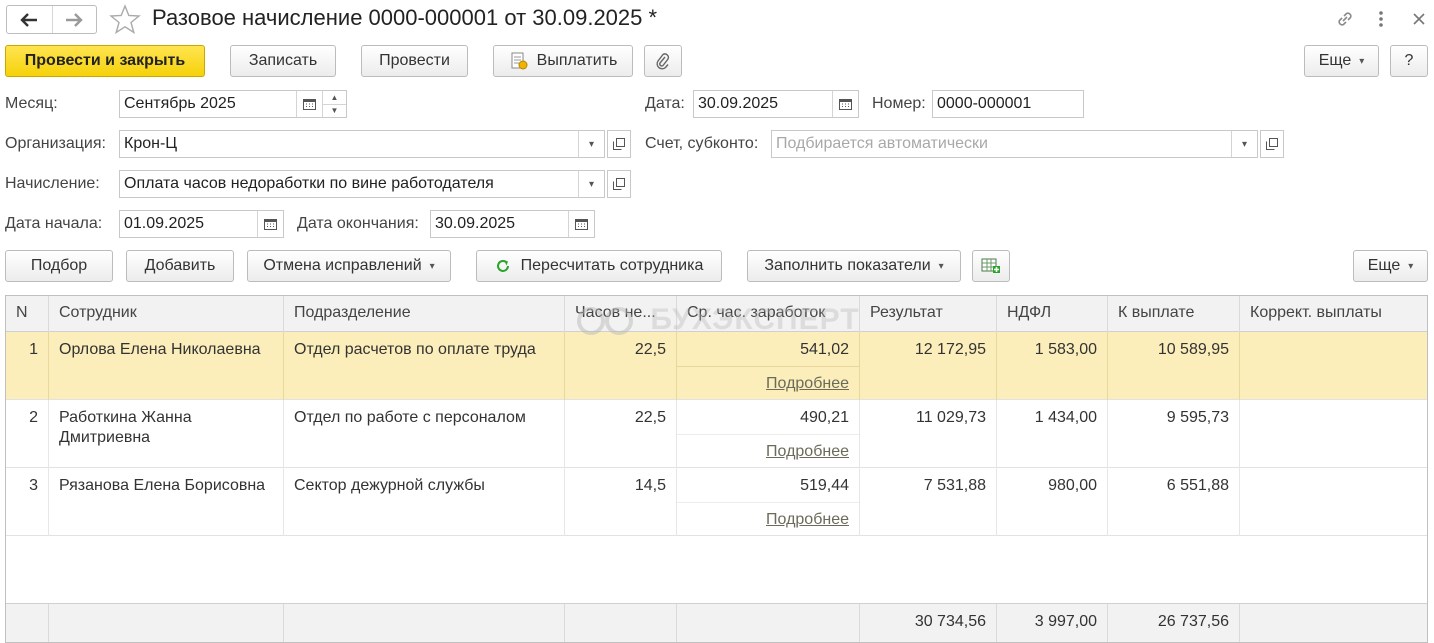 The width and height of the screenshot is (1434, 643). Describe the element at coordinates (768, 366) in the screenshot. I see `cell-avg-earnings: 541,02 Подробнее` at that location.